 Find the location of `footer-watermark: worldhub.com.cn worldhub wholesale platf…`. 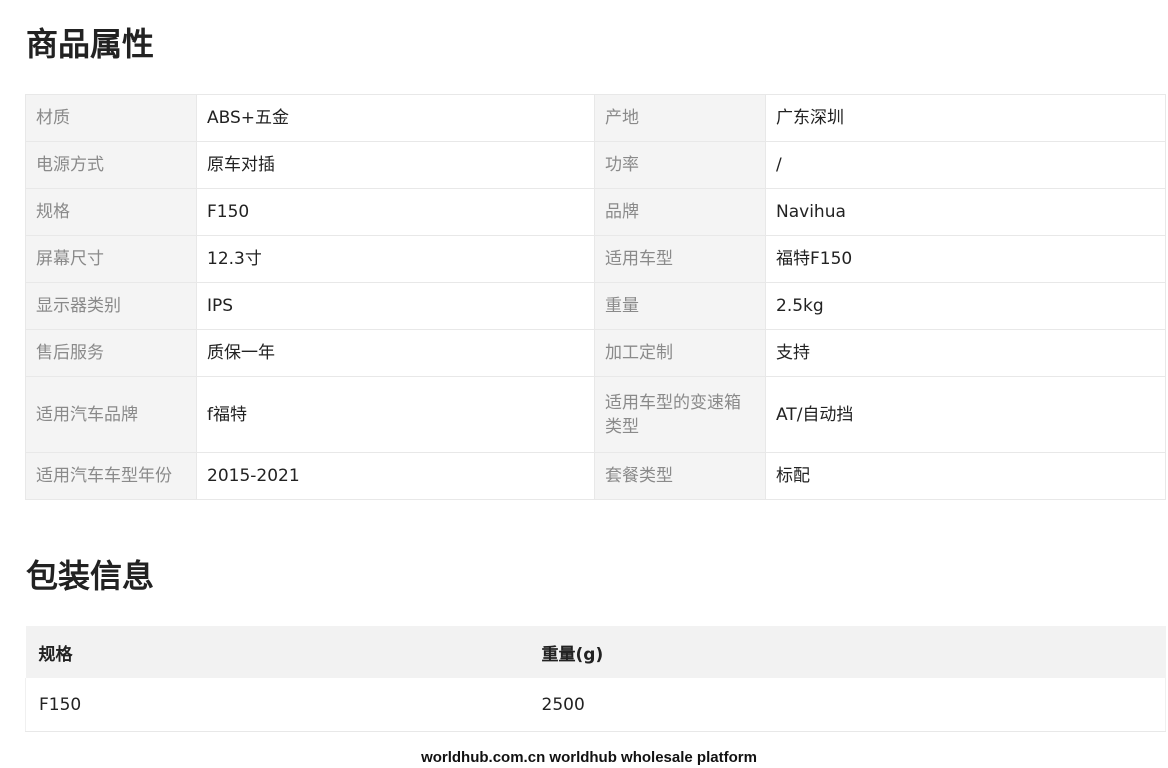

footer-watermark: worldhub.com.cn worldhub wholesale platf… is located at coordinates (589, 757).